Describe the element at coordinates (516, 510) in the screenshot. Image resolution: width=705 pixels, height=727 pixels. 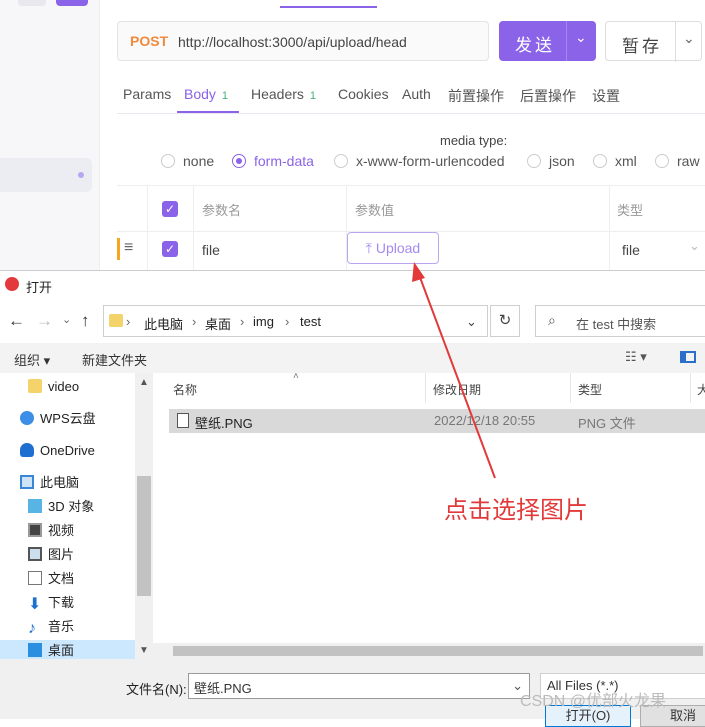
I see `annotation-text: 点击选择图片` at that location.